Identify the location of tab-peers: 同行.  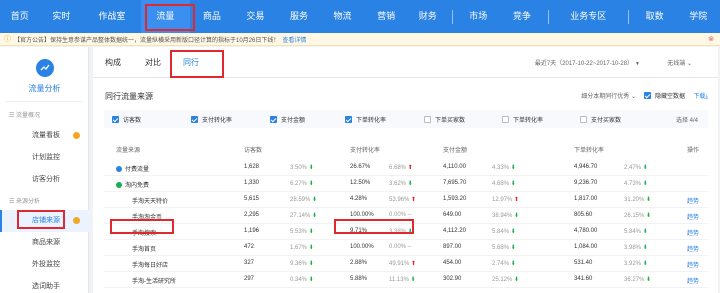
(191, 62).